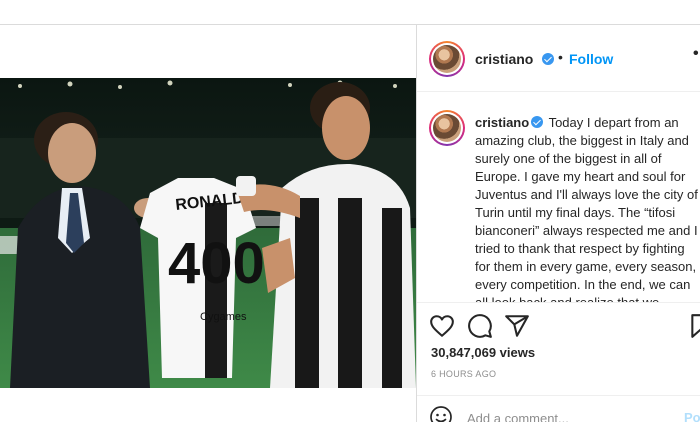 The image size is (700, 422). Describe the element at coordinates (696, 54) in the screenshot. I see `more-options-icon: ••` at that location.